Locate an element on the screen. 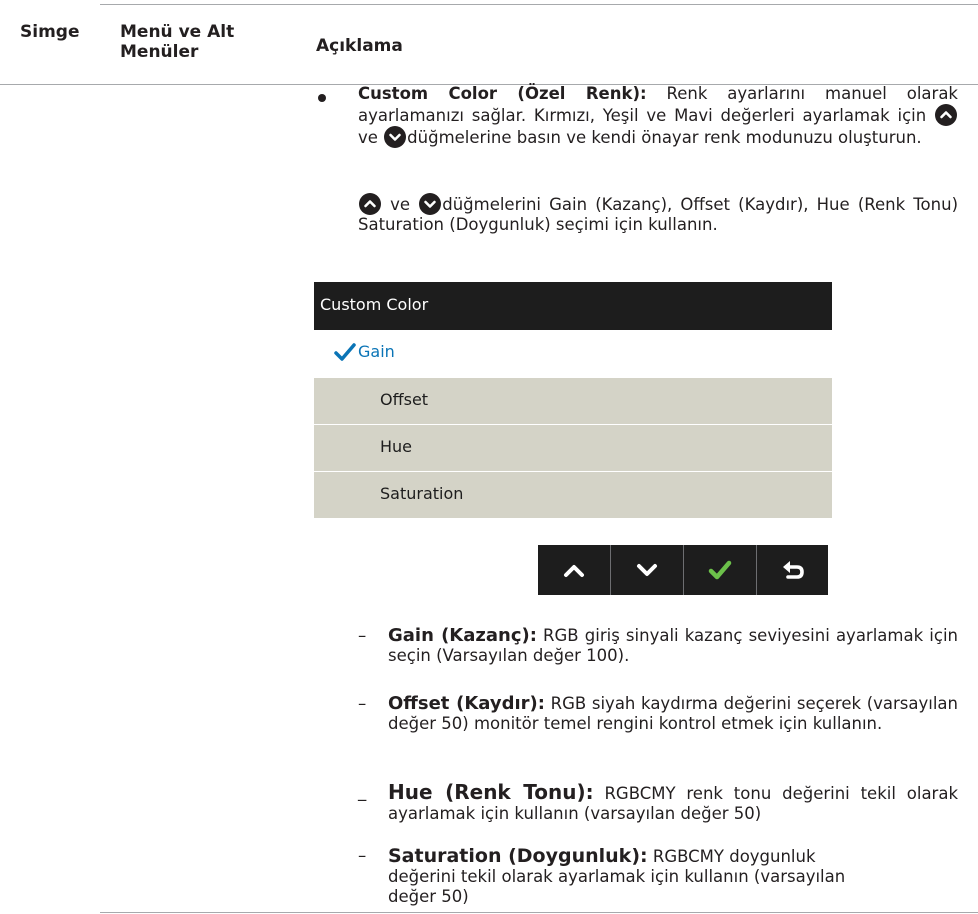 The height and width of the screenshot is (914, 978). custom-color-osd-menu: Custom Color Gain Offset Hue Saturation is located at coordinates (573, 401).